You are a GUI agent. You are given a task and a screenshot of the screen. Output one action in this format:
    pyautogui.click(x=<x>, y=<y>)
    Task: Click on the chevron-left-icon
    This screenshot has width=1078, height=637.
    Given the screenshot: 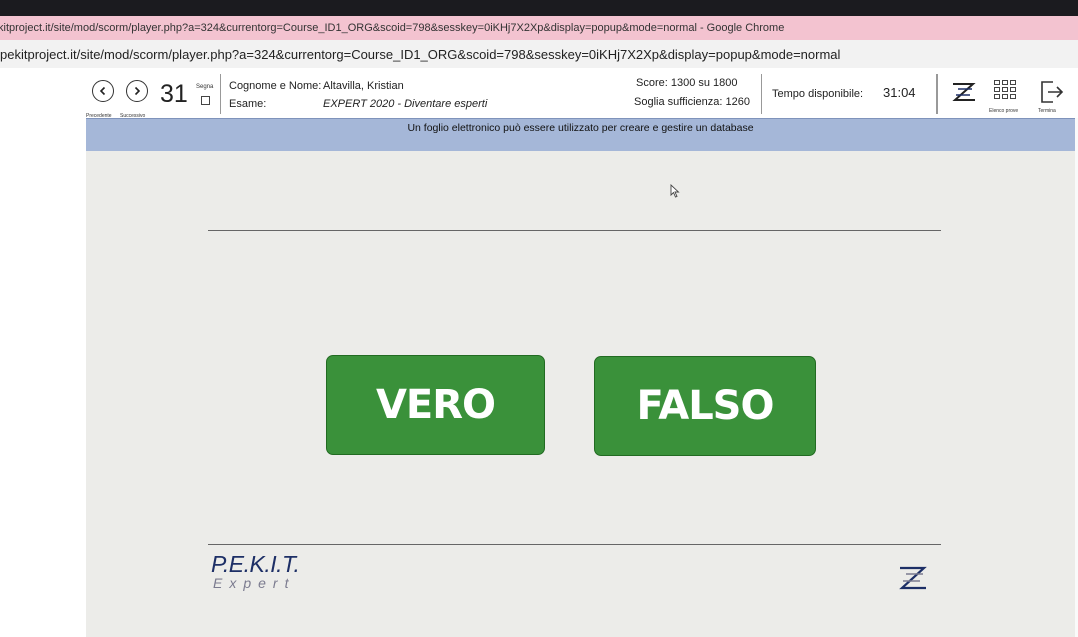 What is the action you would take?
    pyautogui.click(x=102, y=91)
    